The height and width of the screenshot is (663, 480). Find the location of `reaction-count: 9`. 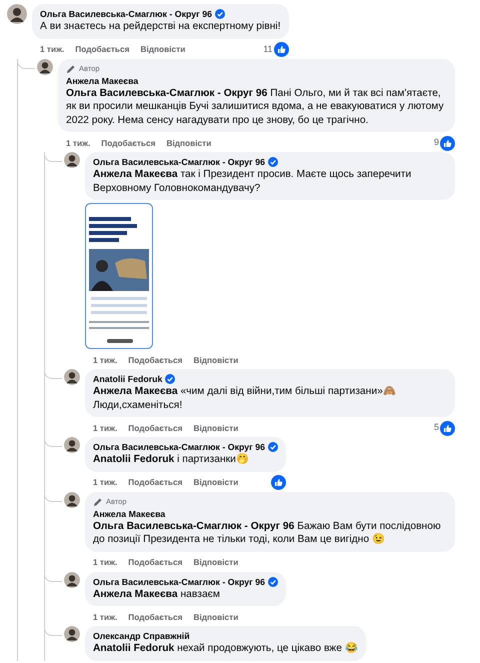

reaction-count: 9 is located at coordinates (436, 143).